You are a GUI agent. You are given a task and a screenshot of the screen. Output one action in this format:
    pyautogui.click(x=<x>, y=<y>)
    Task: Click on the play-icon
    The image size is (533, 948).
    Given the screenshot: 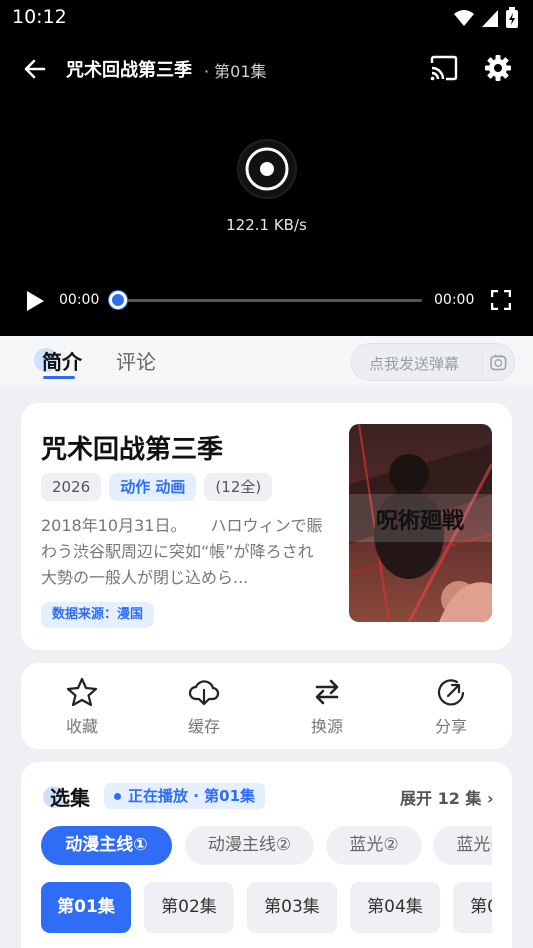 What is the action you would take?
    pyautogui.click(x=35, y=301)
    